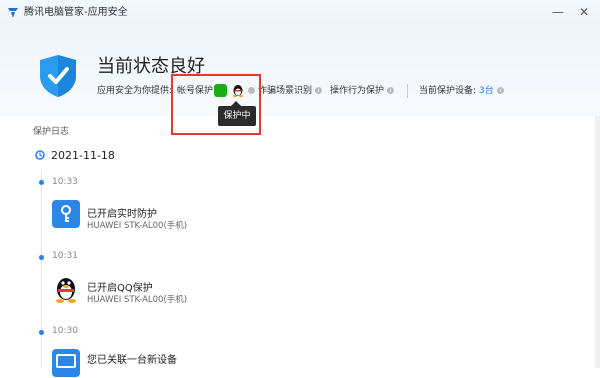 Image resolution: width=600 pixels, height=378 pixels. I want to click on clock-icon, so click(40, 155).